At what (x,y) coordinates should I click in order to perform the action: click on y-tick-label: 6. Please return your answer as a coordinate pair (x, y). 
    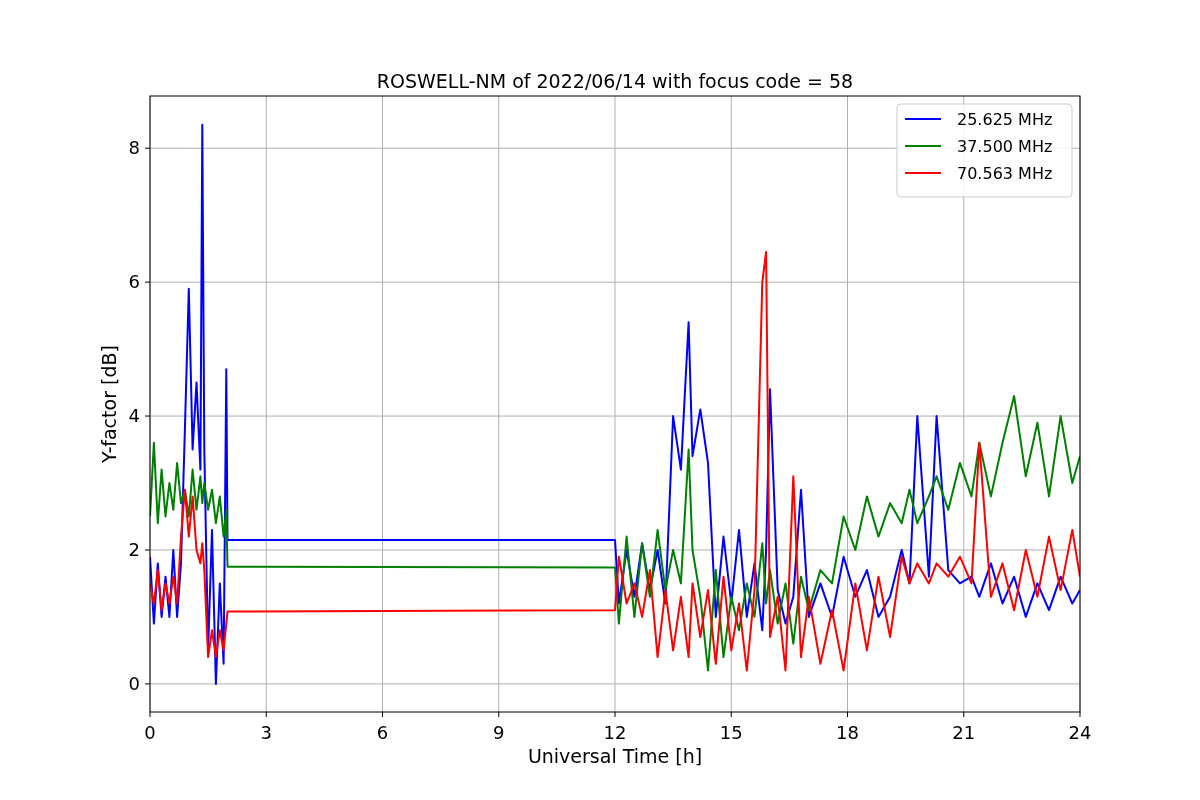
    Looking at the image, I should click on (134, 282).